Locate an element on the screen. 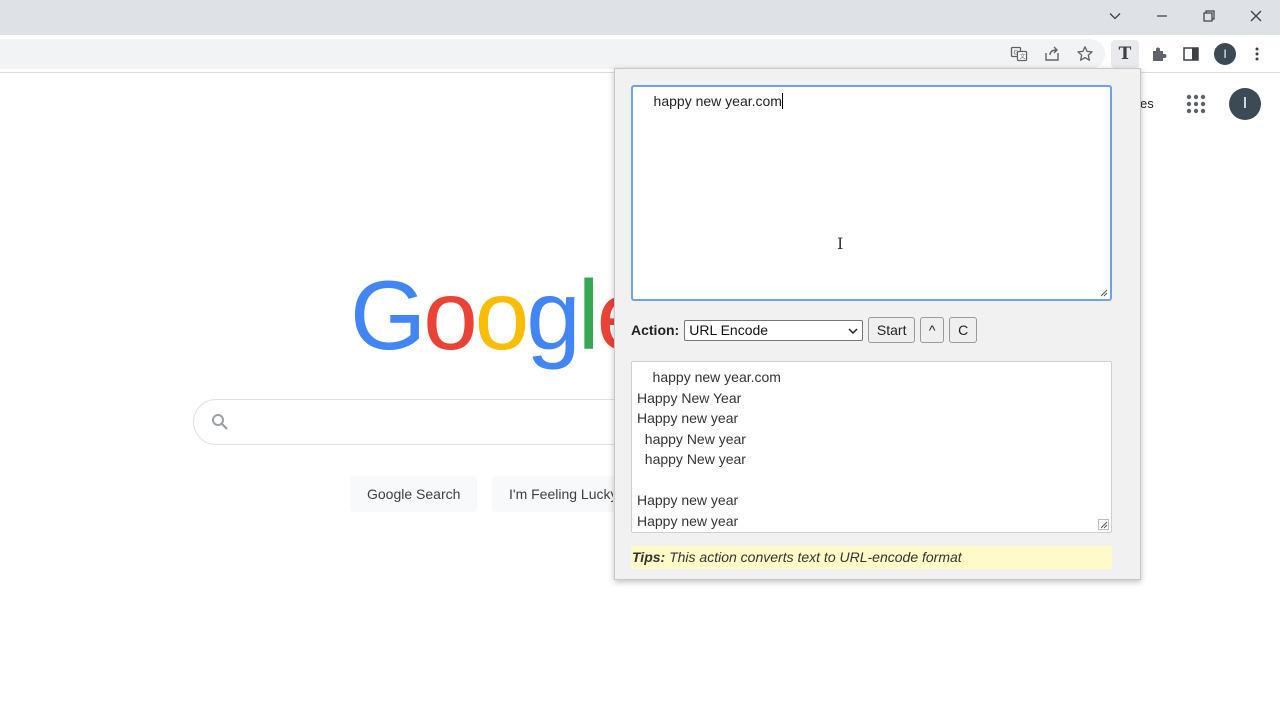  restore-icon is located at coordinates (1209, 16).